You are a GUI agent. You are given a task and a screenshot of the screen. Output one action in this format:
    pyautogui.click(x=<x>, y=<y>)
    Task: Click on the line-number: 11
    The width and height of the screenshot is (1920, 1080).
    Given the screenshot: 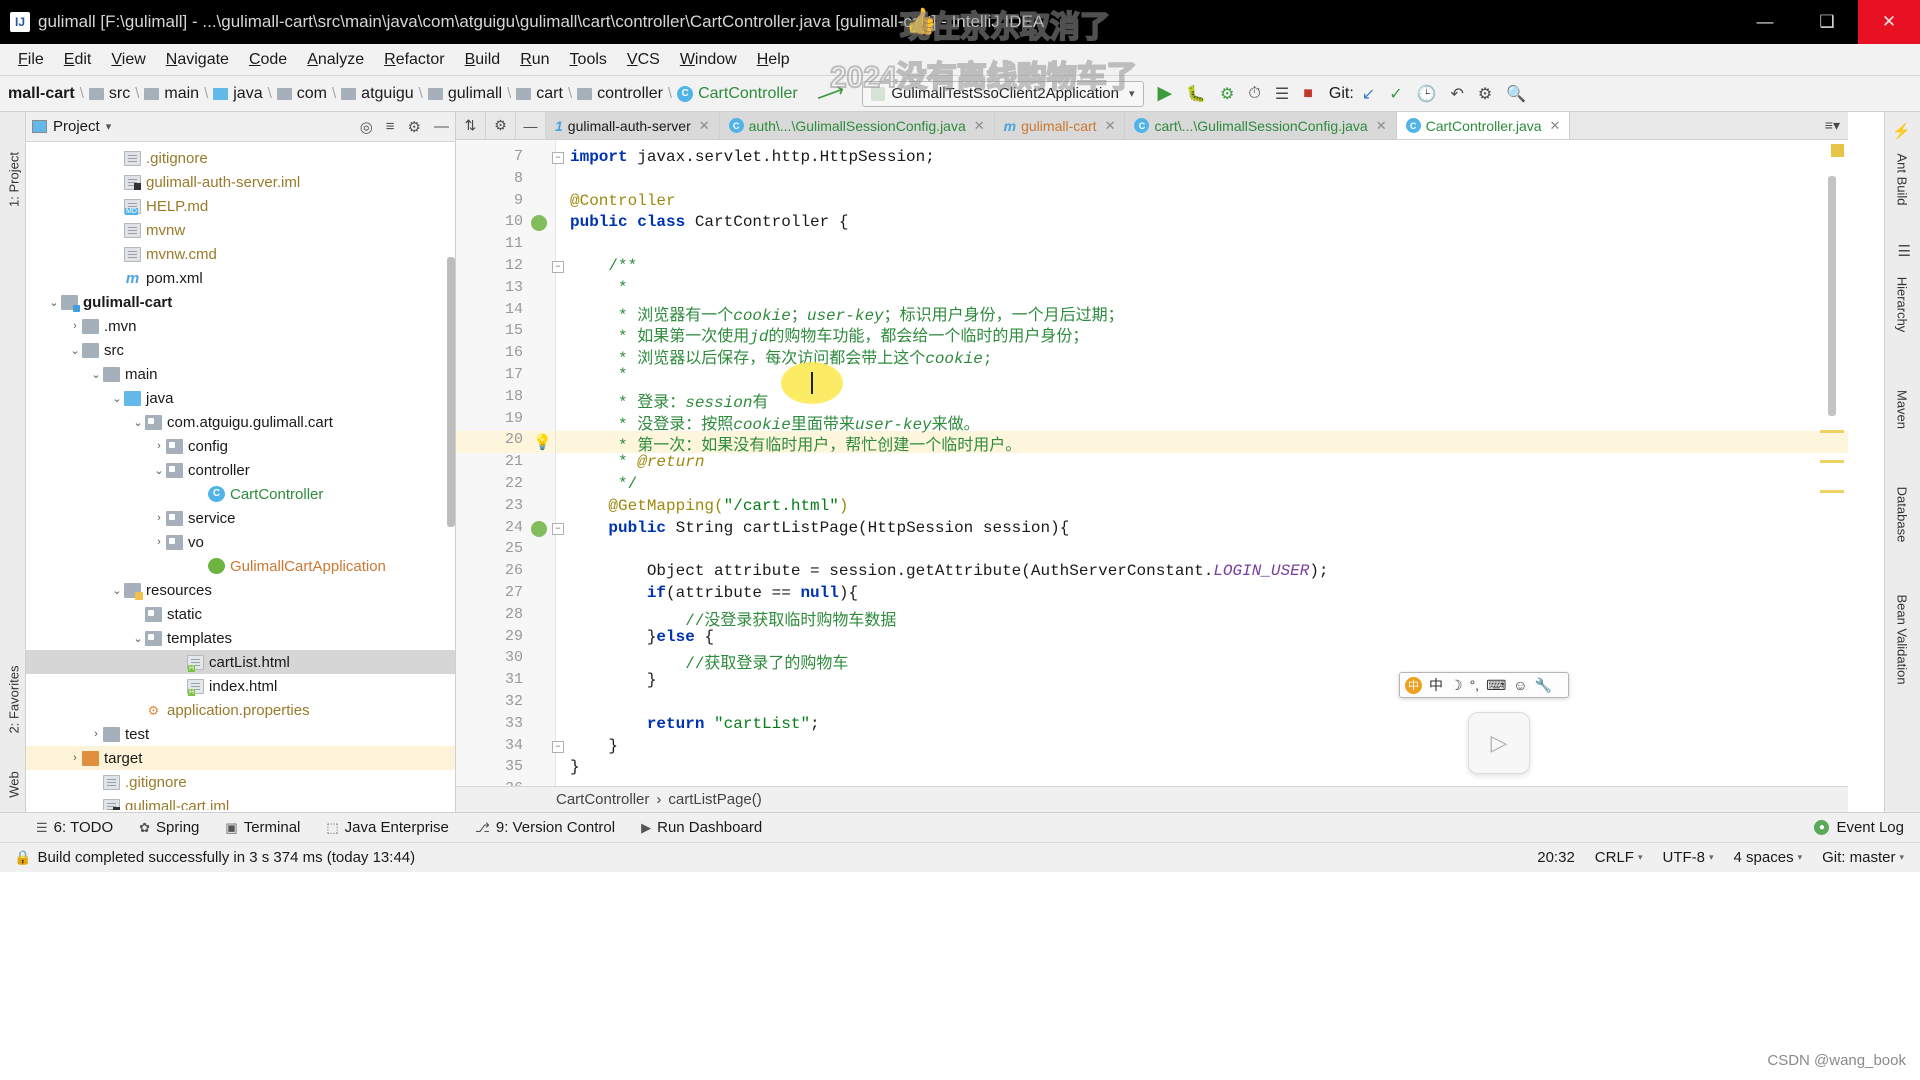 What is the action you would take?
    pyautogui.click(x=505, y=246)
    